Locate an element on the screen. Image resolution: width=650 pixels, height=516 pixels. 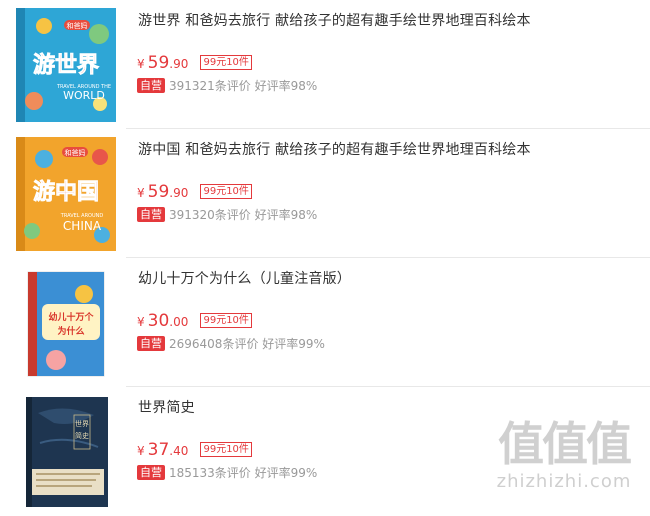
svg-text: 游世界 is located at coordinates (66, 65).